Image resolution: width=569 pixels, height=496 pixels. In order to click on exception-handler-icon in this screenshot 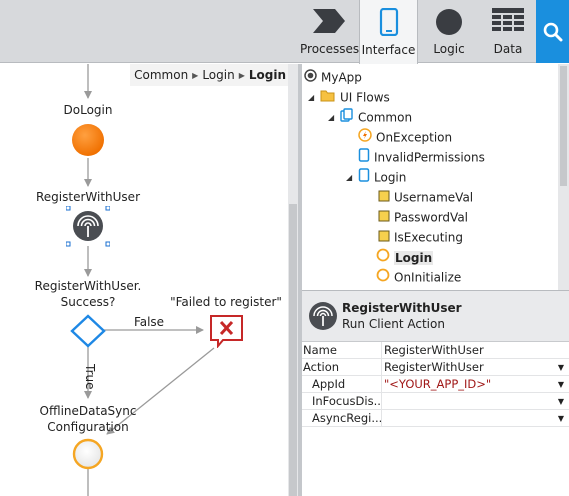, I will do `click(365, 137)`.